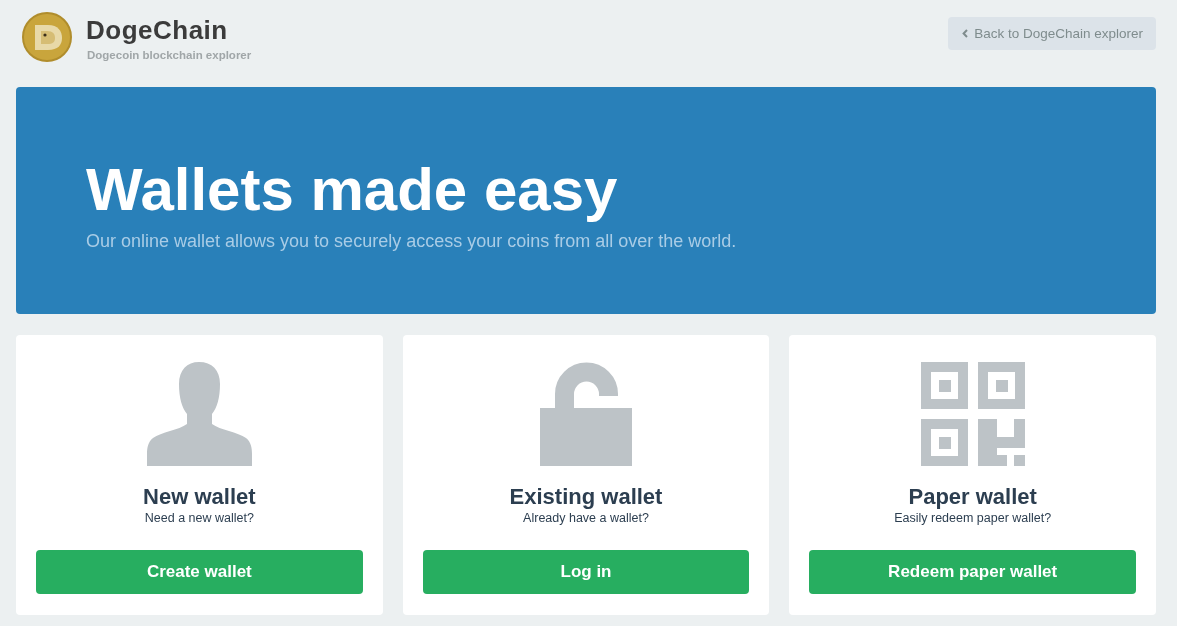 The width and height of the screenshot is (1177, 626). Describe the element at coordinates (972, 497) in the screenshot. I see `card-title: Paper wallet` at that location.